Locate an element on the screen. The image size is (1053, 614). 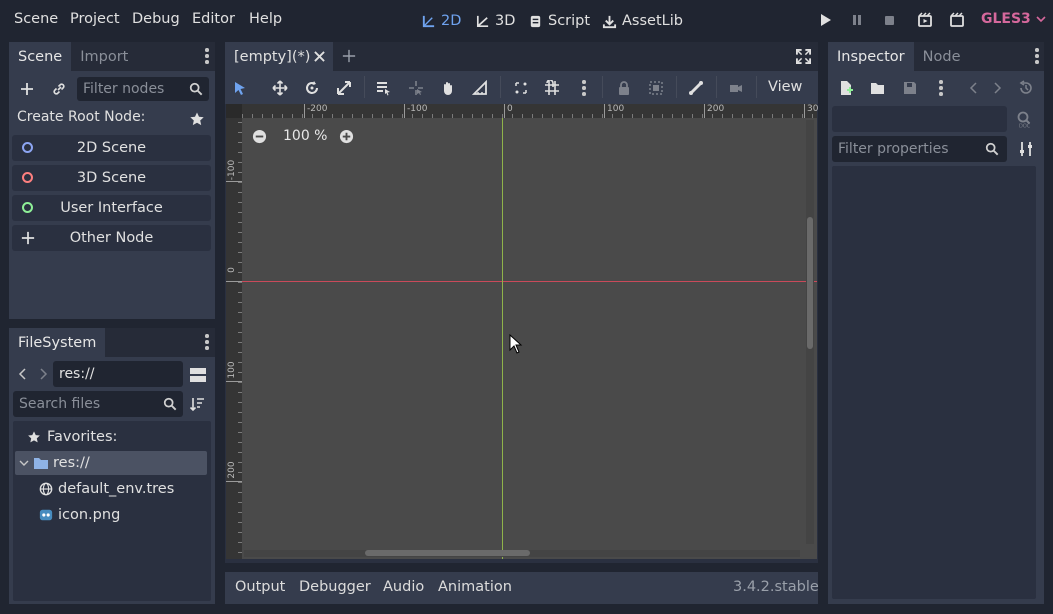
ruler-tool-icon is located at coordinates (480, 88).